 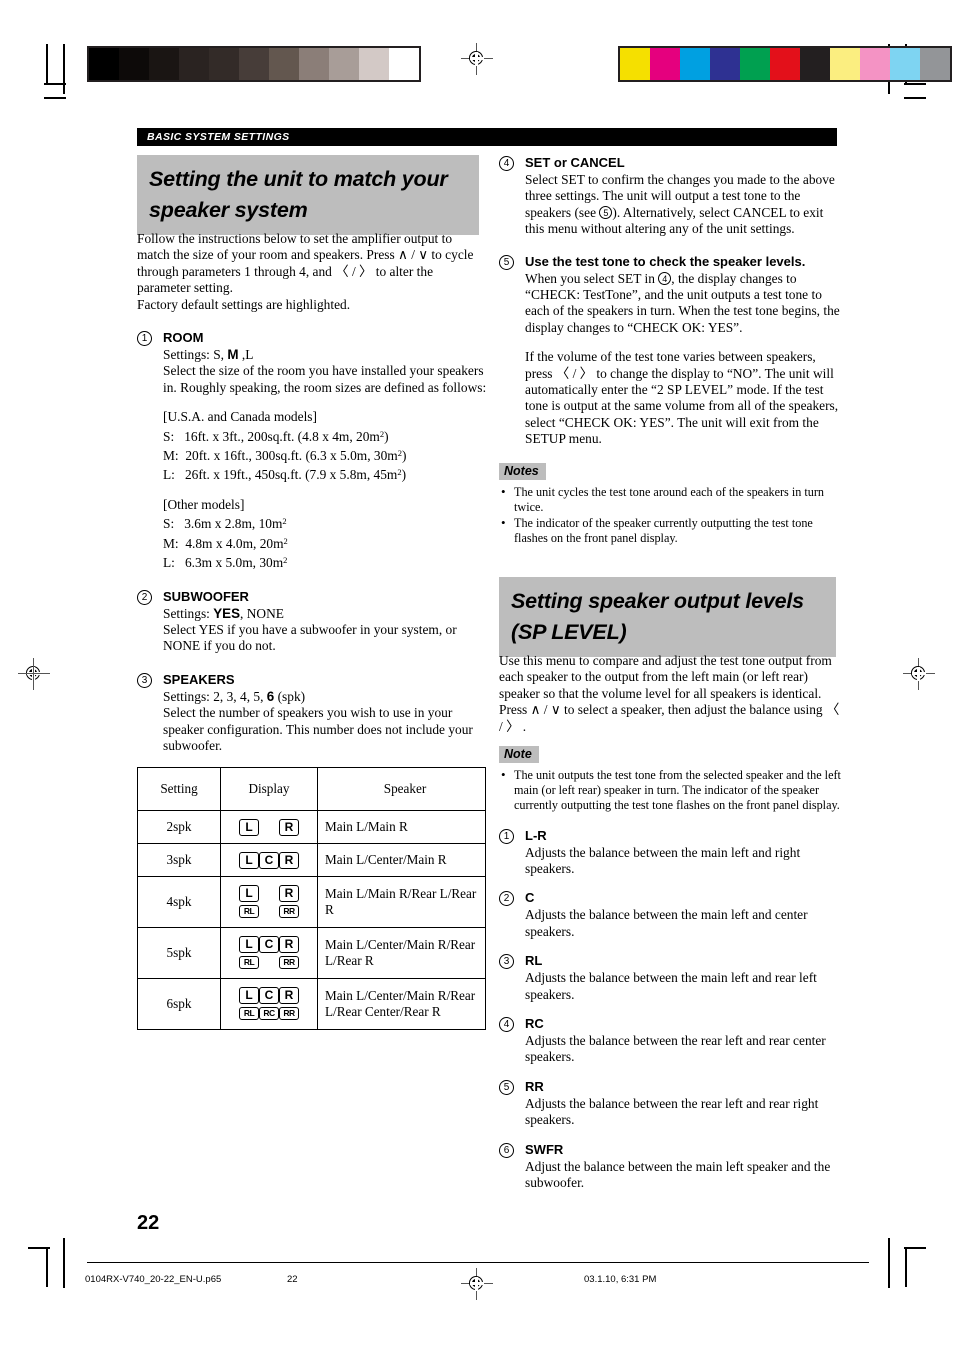 I want to click on circled-ref-5: 5, so click(x=606, y=212).